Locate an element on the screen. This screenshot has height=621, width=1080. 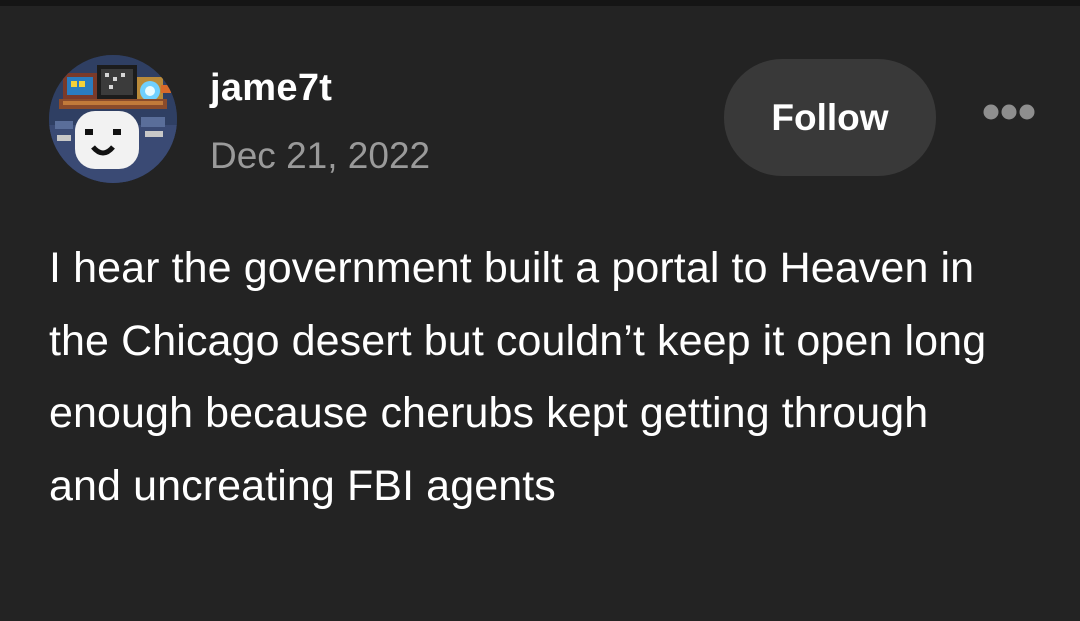
more-options-button is located at coordinates (1009, 112).